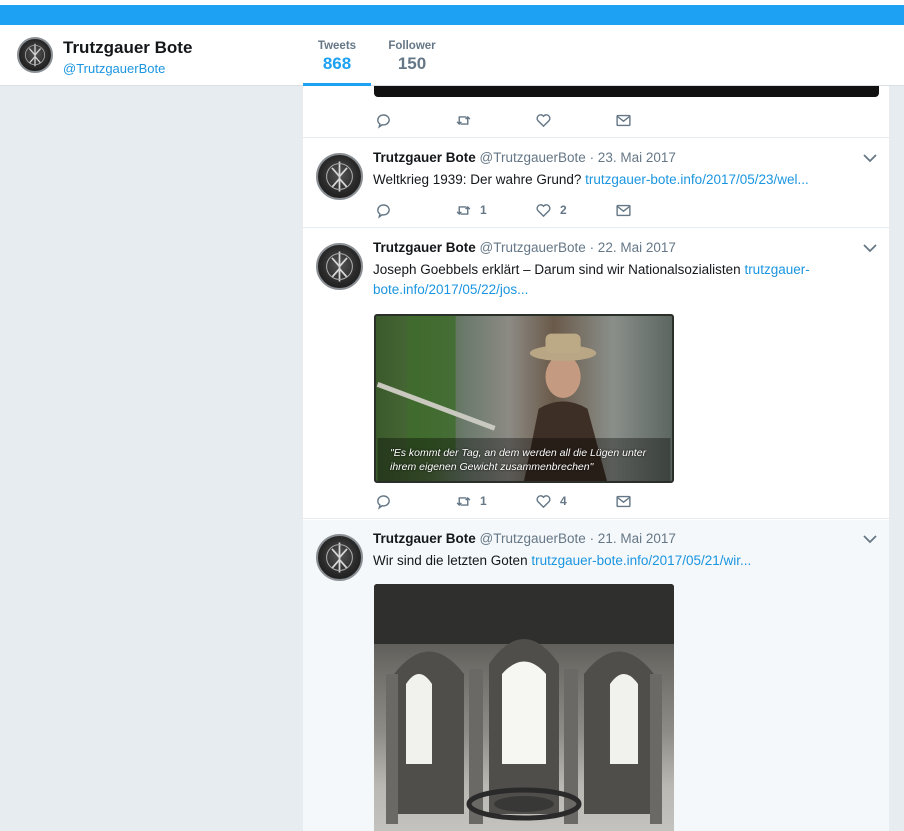 This screenshot has height=831, width=904. I want to click on like-button: 4, so click(551, 501).